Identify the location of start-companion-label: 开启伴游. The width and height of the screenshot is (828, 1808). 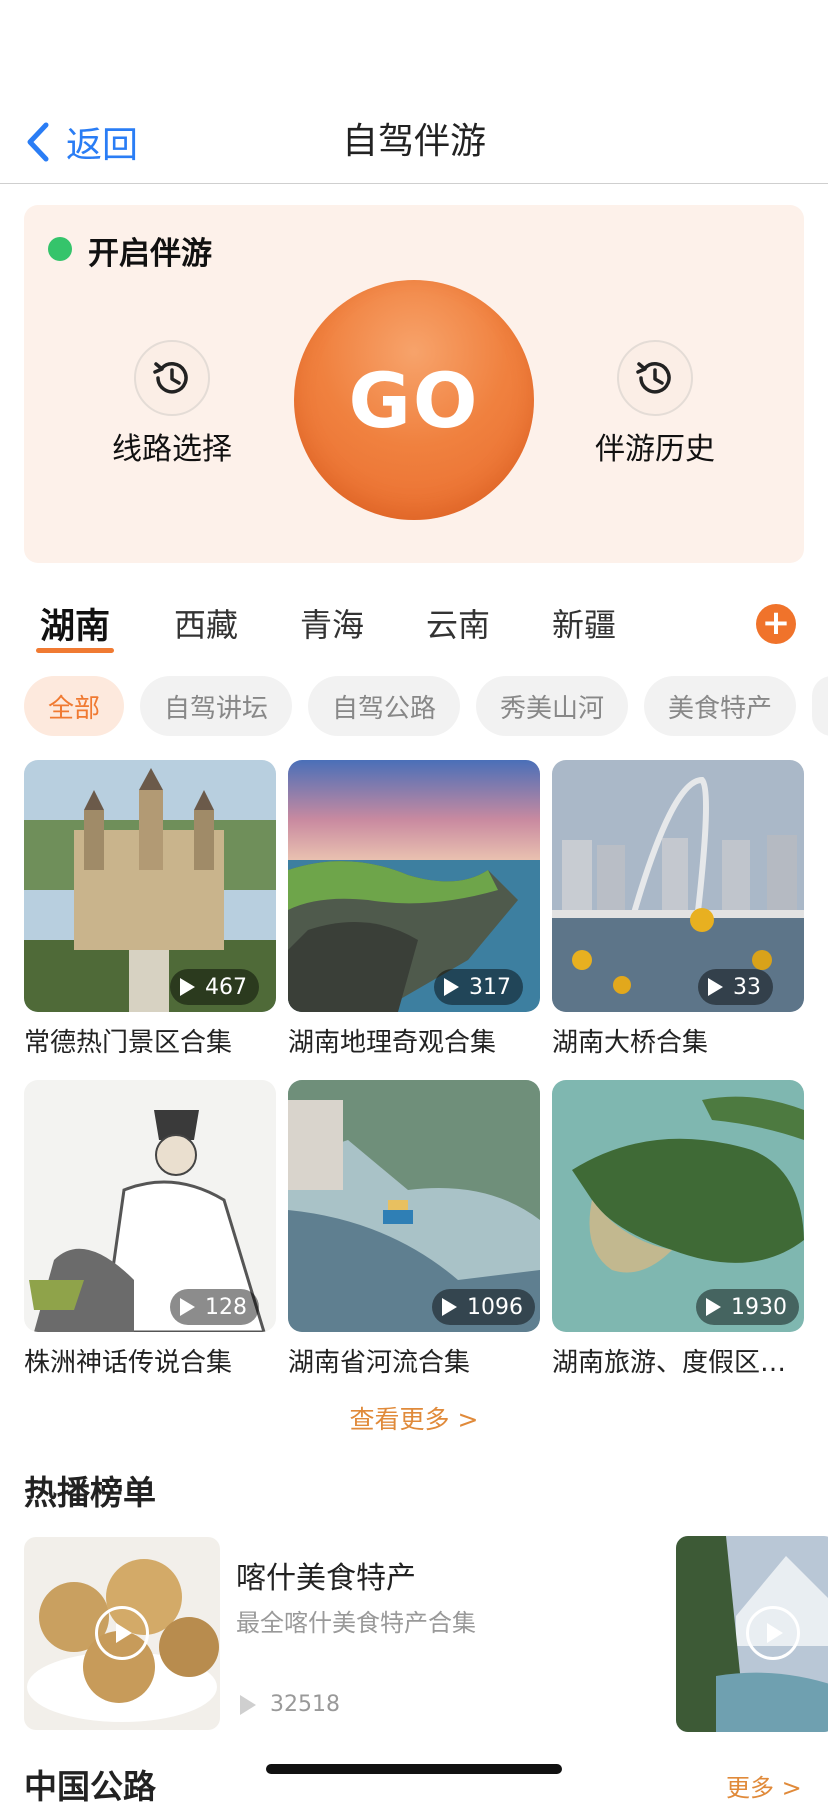
(150, 254).